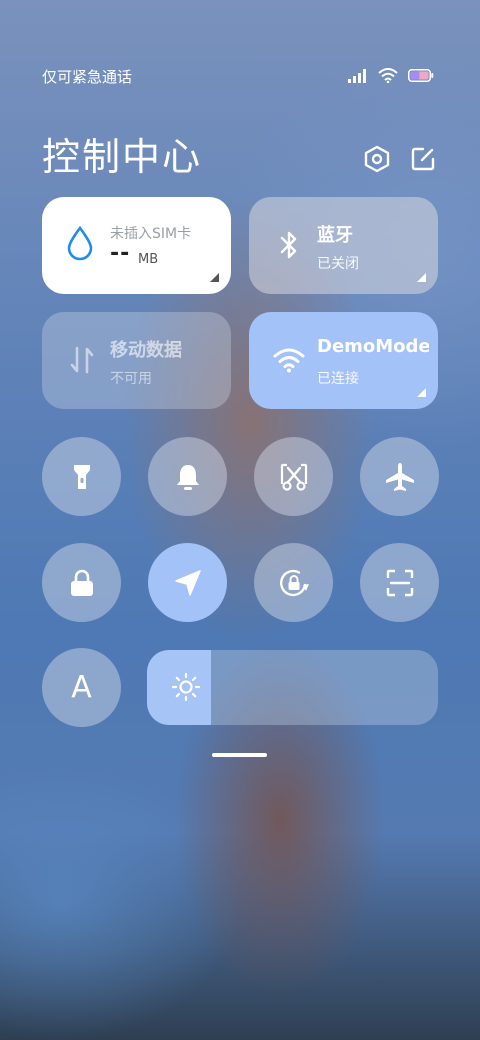 This screenshot has width=480, height=1040. Describe the element at coordinates (289, 360) in the screenshot. I see `wifi-icon` at that location.